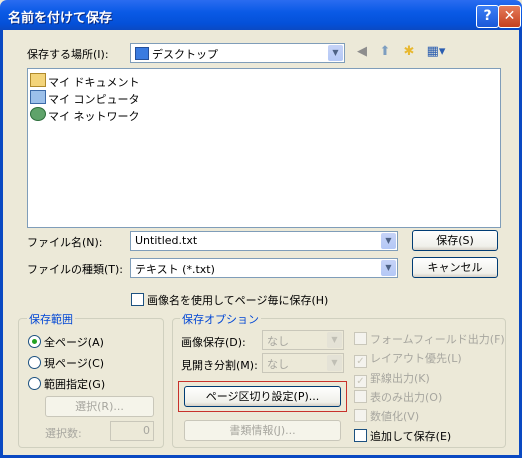 The image size is (522, 458). What do you see at coordinates (185, 54) in the screenshot?
I see `location-value-text: デスクトップ` at bounding box center [185, 54].